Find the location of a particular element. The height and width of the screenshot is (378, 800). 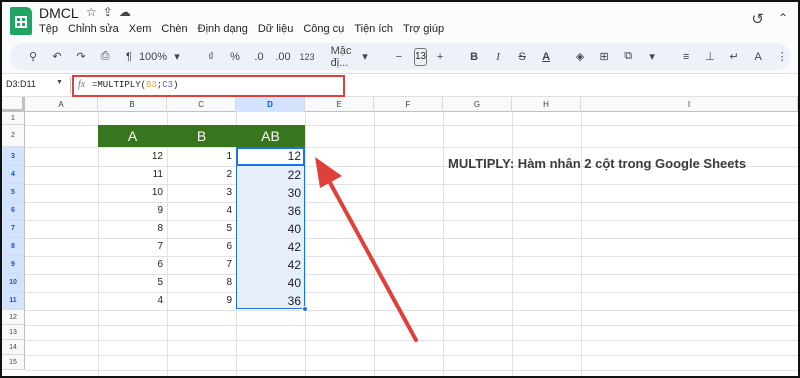

print-icon: ⎙ is located at coordinates (105, 57).